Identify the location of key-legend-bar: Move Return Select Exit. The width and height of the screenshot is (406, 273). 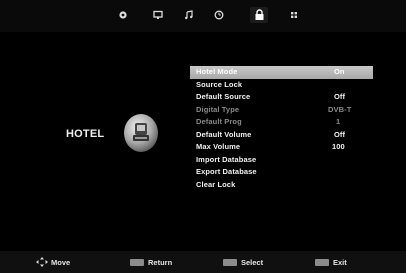
(203, 262).